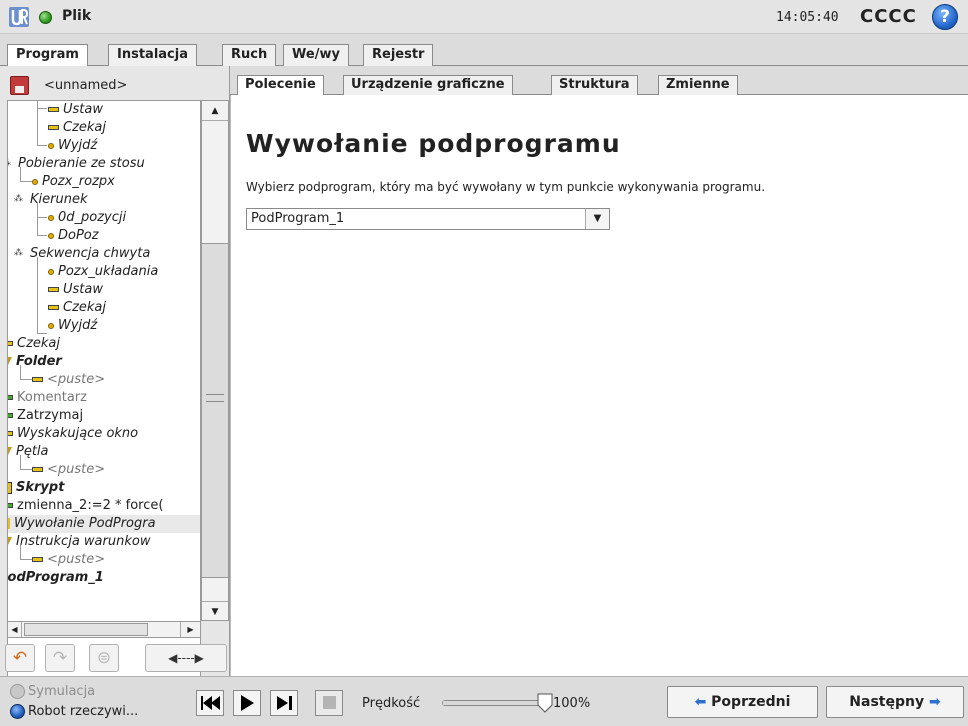 The height and width of the screenshot is (726, 968). I want to click on tree-node-direction: Kierunek, so click(50, 200).